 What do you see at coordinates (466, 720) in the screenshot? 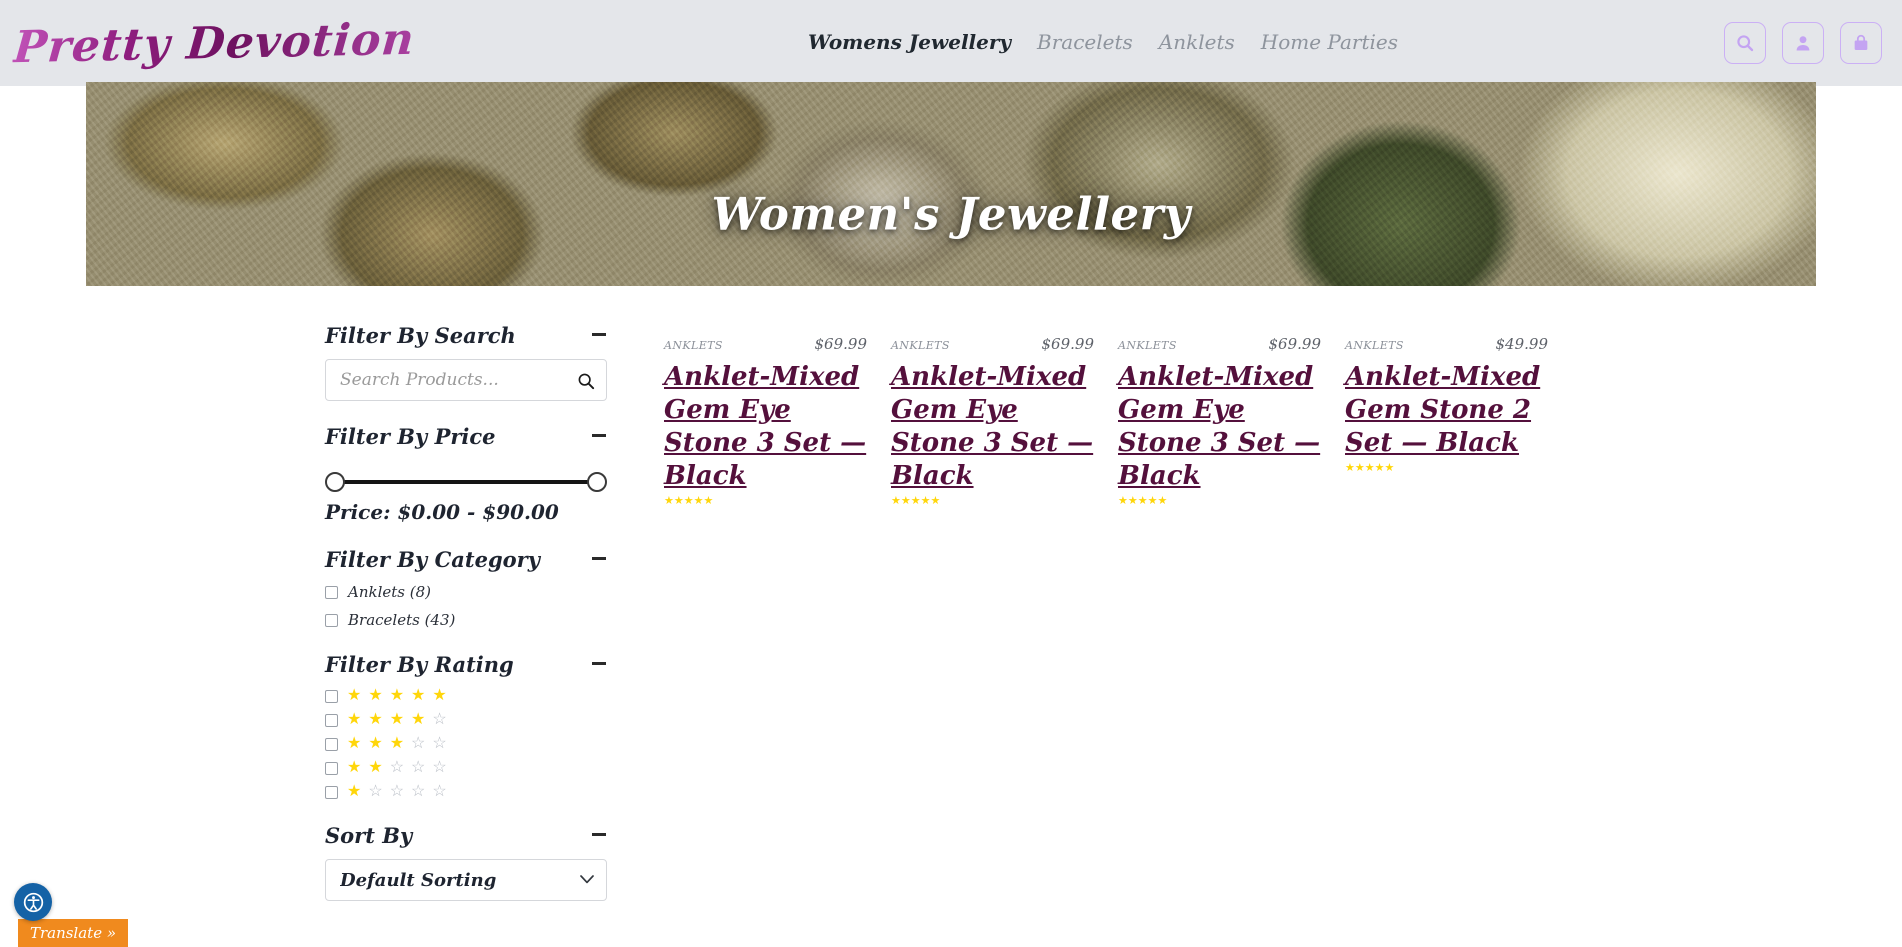
I see `rating-filter-4-star: ★ ★ ★ ★ ☆` at bounding box center [466, 720].